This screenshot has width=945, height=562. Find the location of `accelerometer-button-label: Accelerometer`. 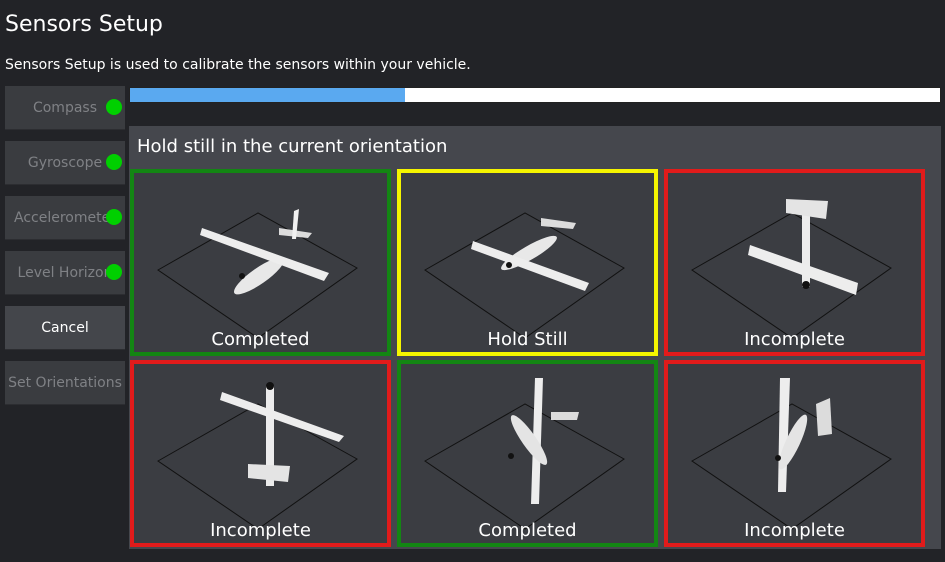

accelerometer-button-label: Accelerometer is located at coordinates (65, 217).